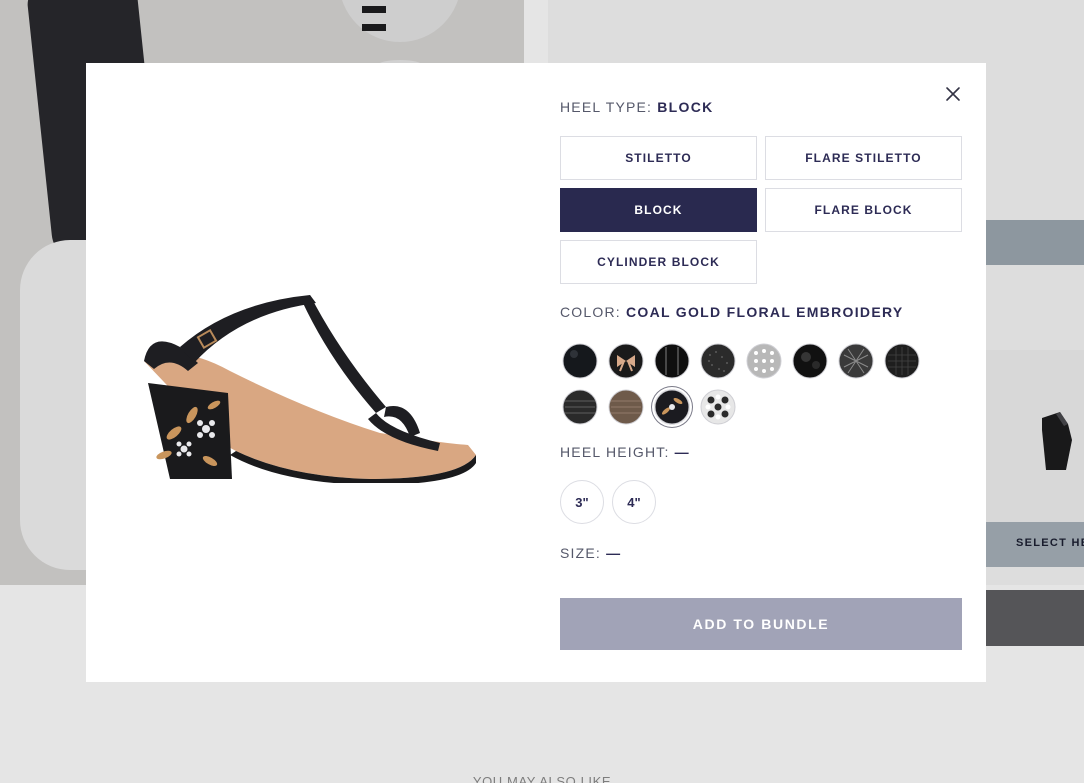 The width and height of the screenshot is (1084, 783). I want to click on heel-height-option-4: 4", so click(634, 502).